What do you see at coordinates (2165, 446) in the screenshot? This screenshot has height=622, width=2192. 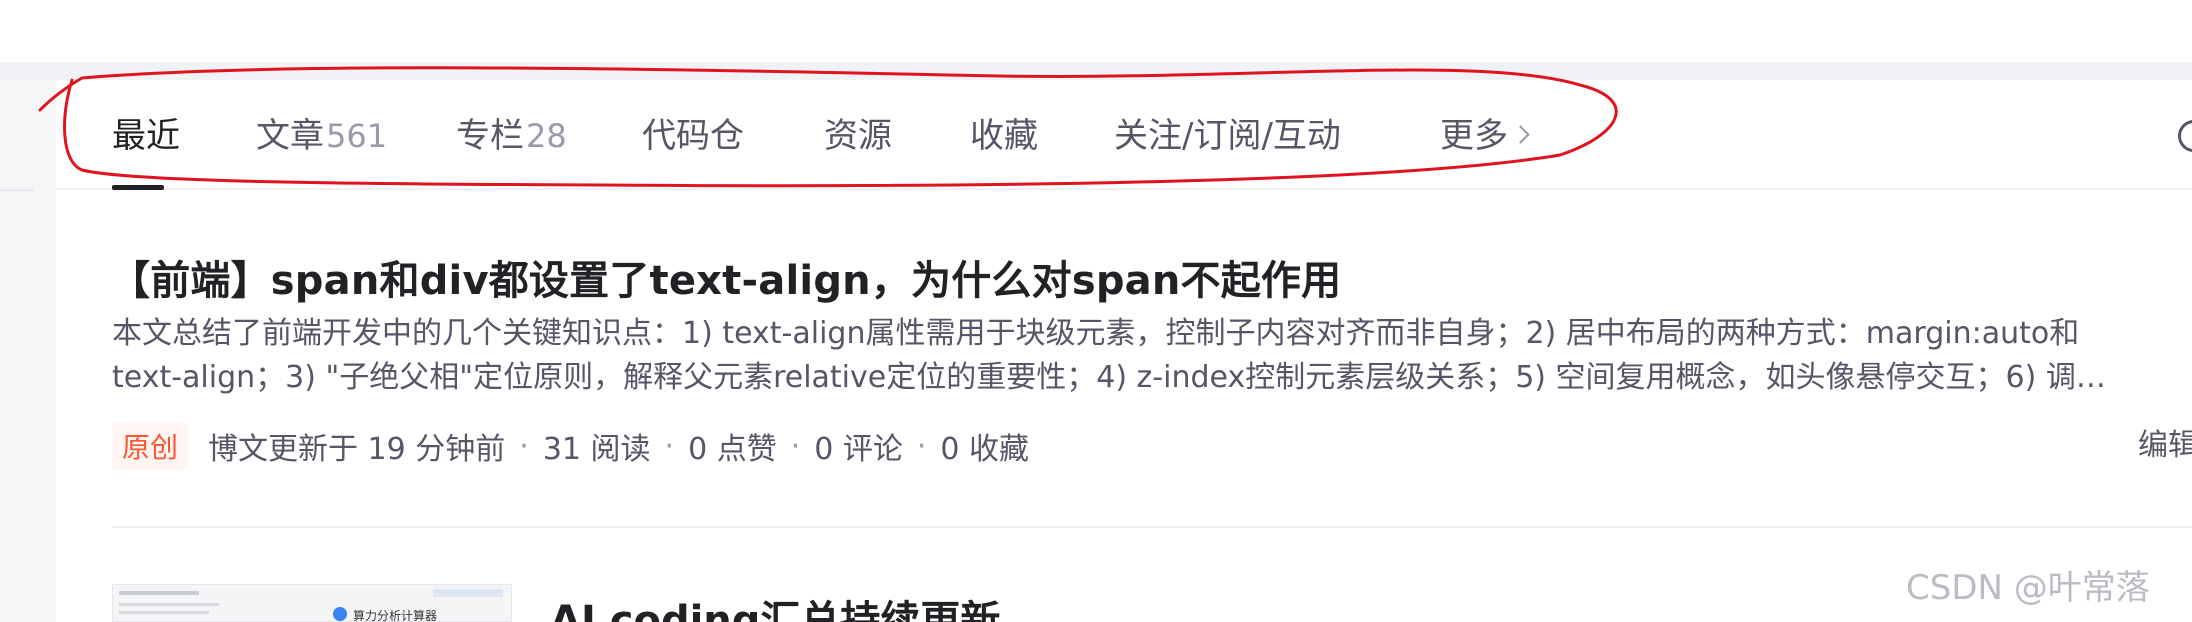 I see `edit-button: 编辑` at bounding box center [2165, 446].